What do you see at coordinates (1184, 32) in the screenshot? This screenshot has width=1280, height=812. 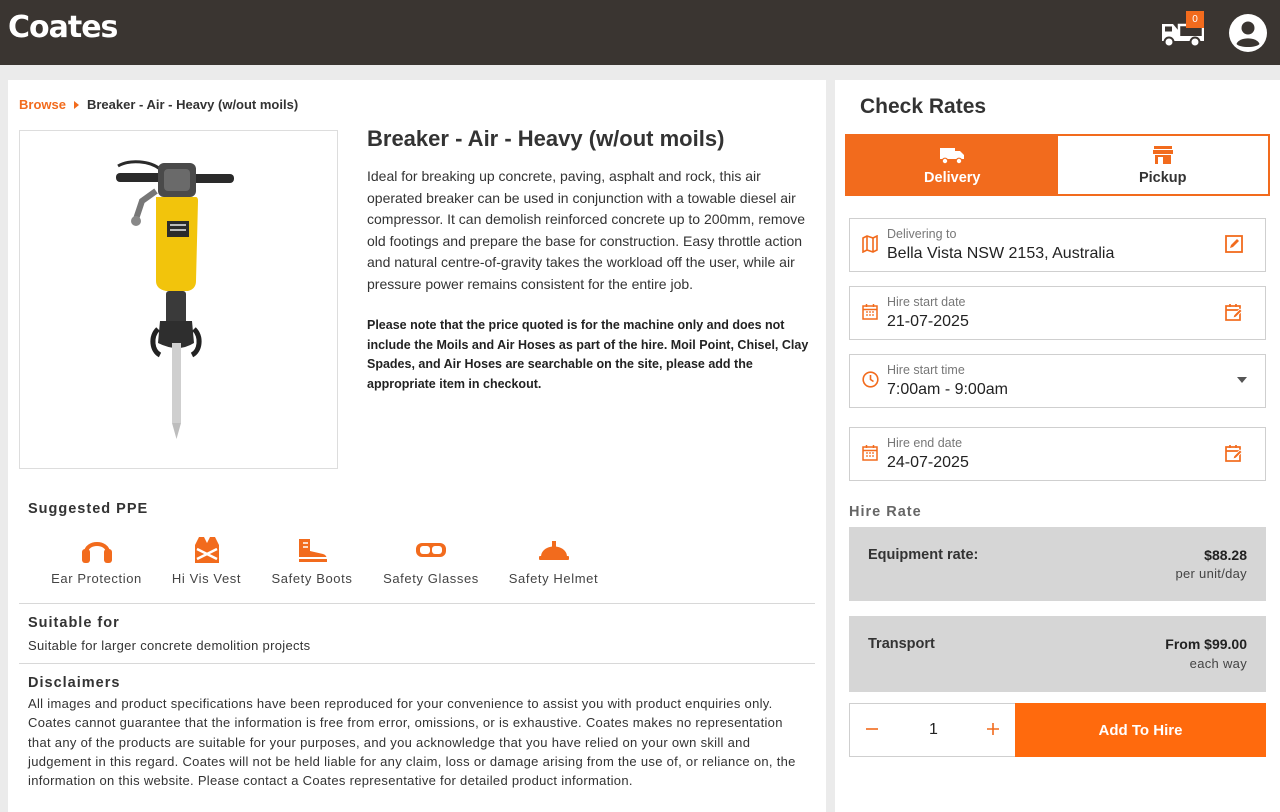 I see `cart-button: 0` at bounding box center [1184, 32].